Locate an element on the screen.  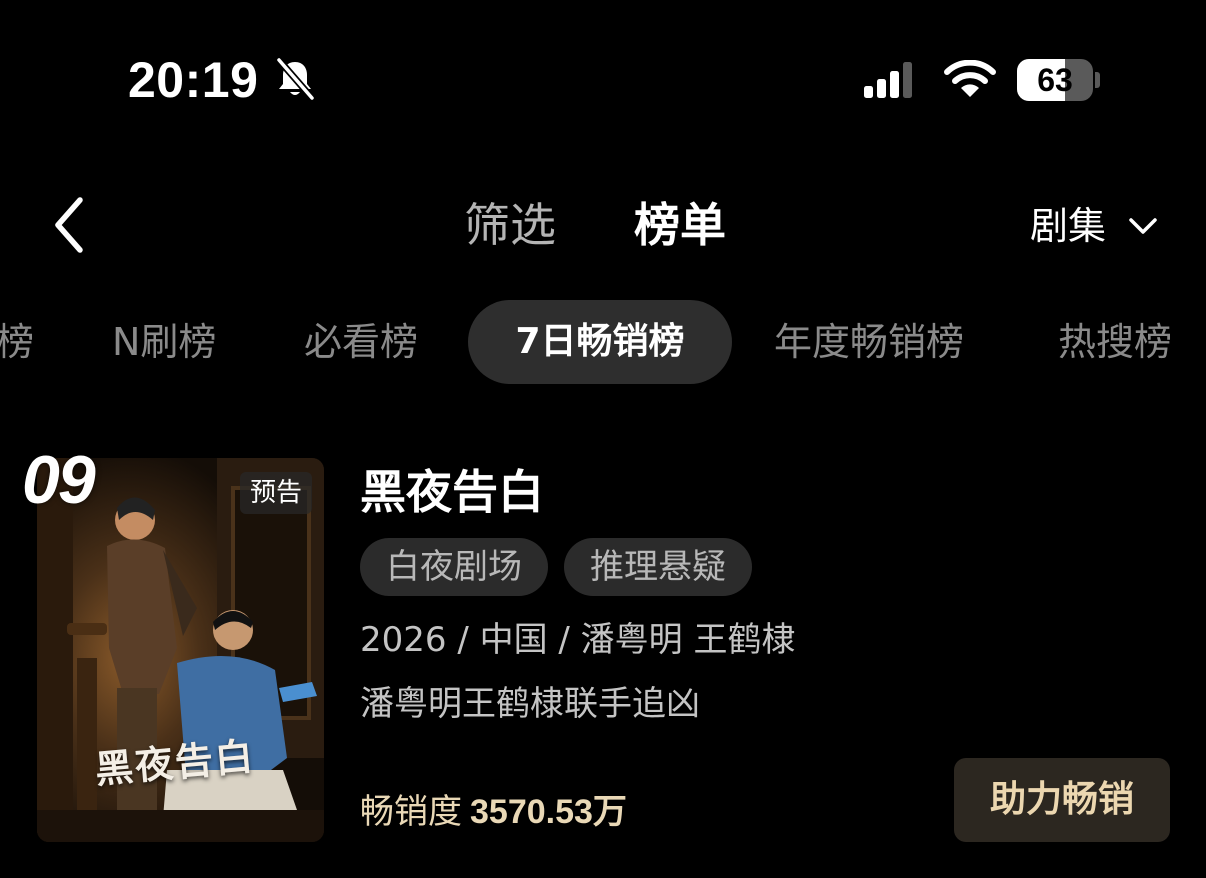
boost-sales-button: 助力畅销 is located at coordinates (1062, 800).